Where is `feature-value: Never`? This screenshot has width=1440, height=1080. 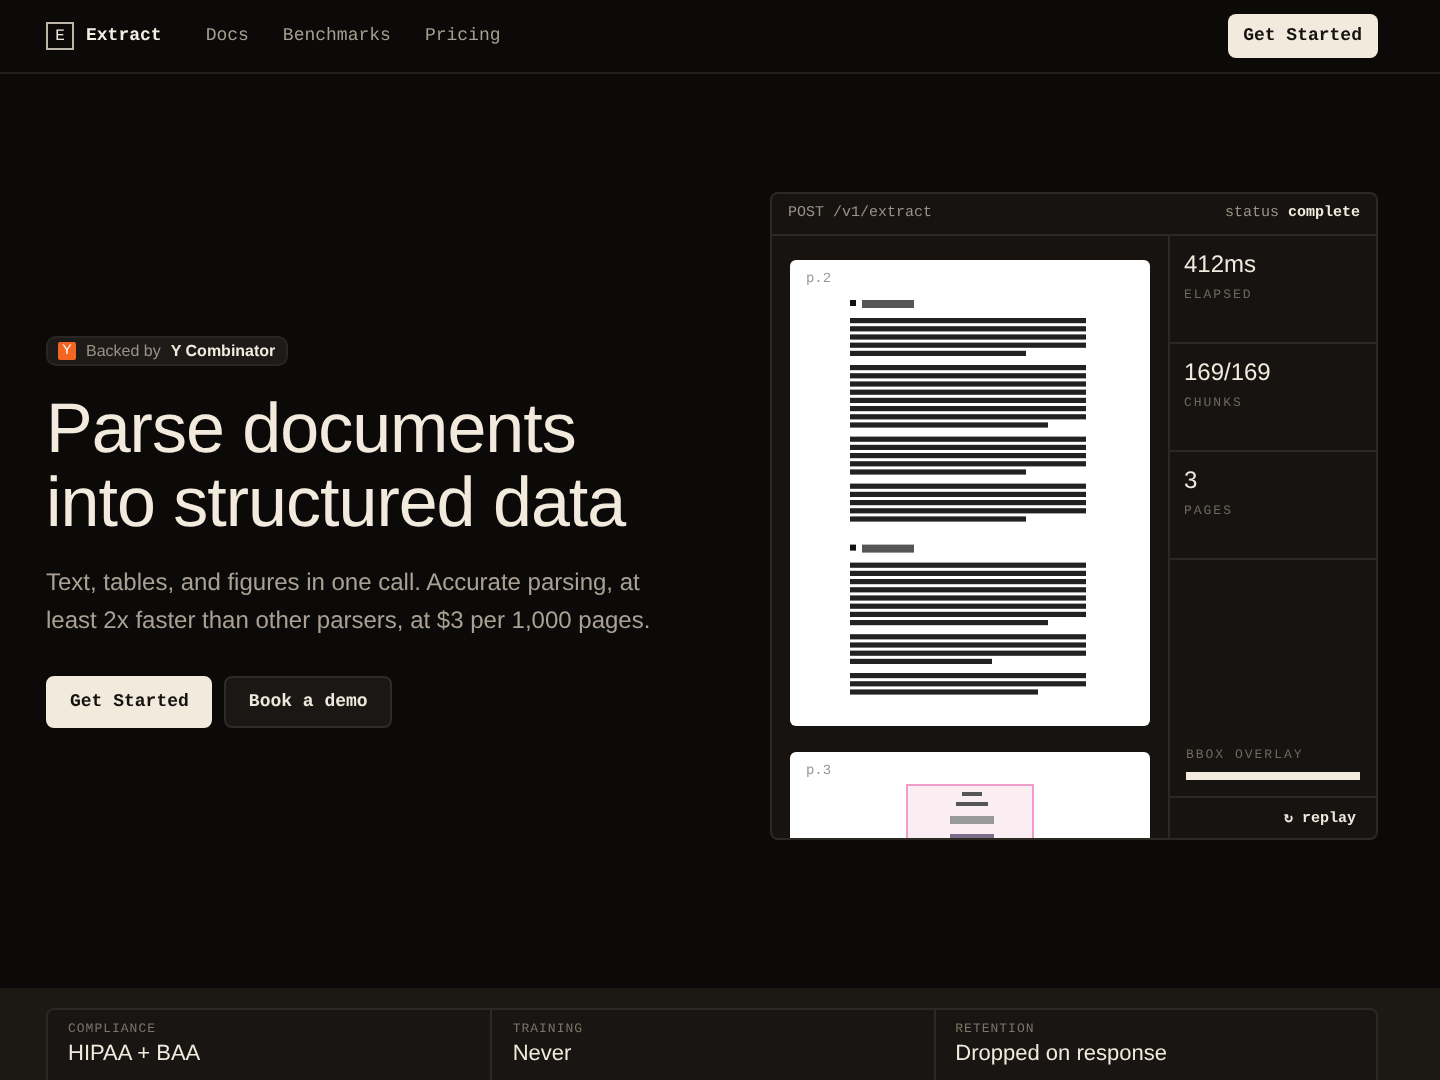
feature-value: Never is located at coordinates (543, 1055).